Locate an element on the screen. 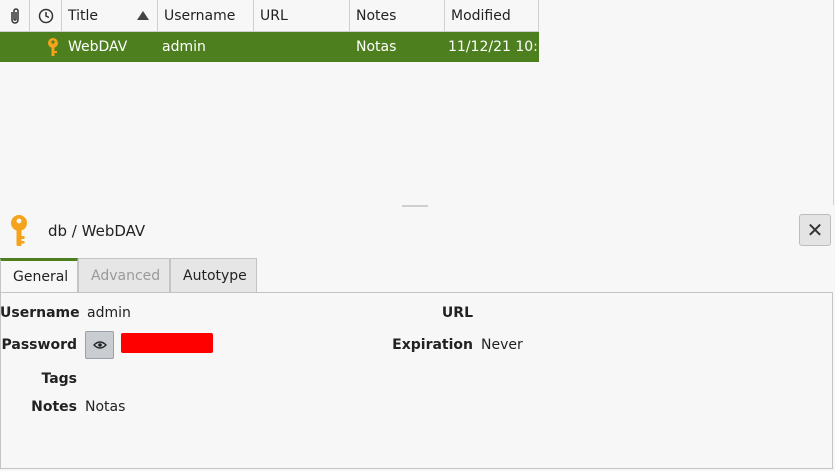 The height and width of the screenshot is (471, 835). toggle-password-visibility-button is located at coordinates (99, 345).